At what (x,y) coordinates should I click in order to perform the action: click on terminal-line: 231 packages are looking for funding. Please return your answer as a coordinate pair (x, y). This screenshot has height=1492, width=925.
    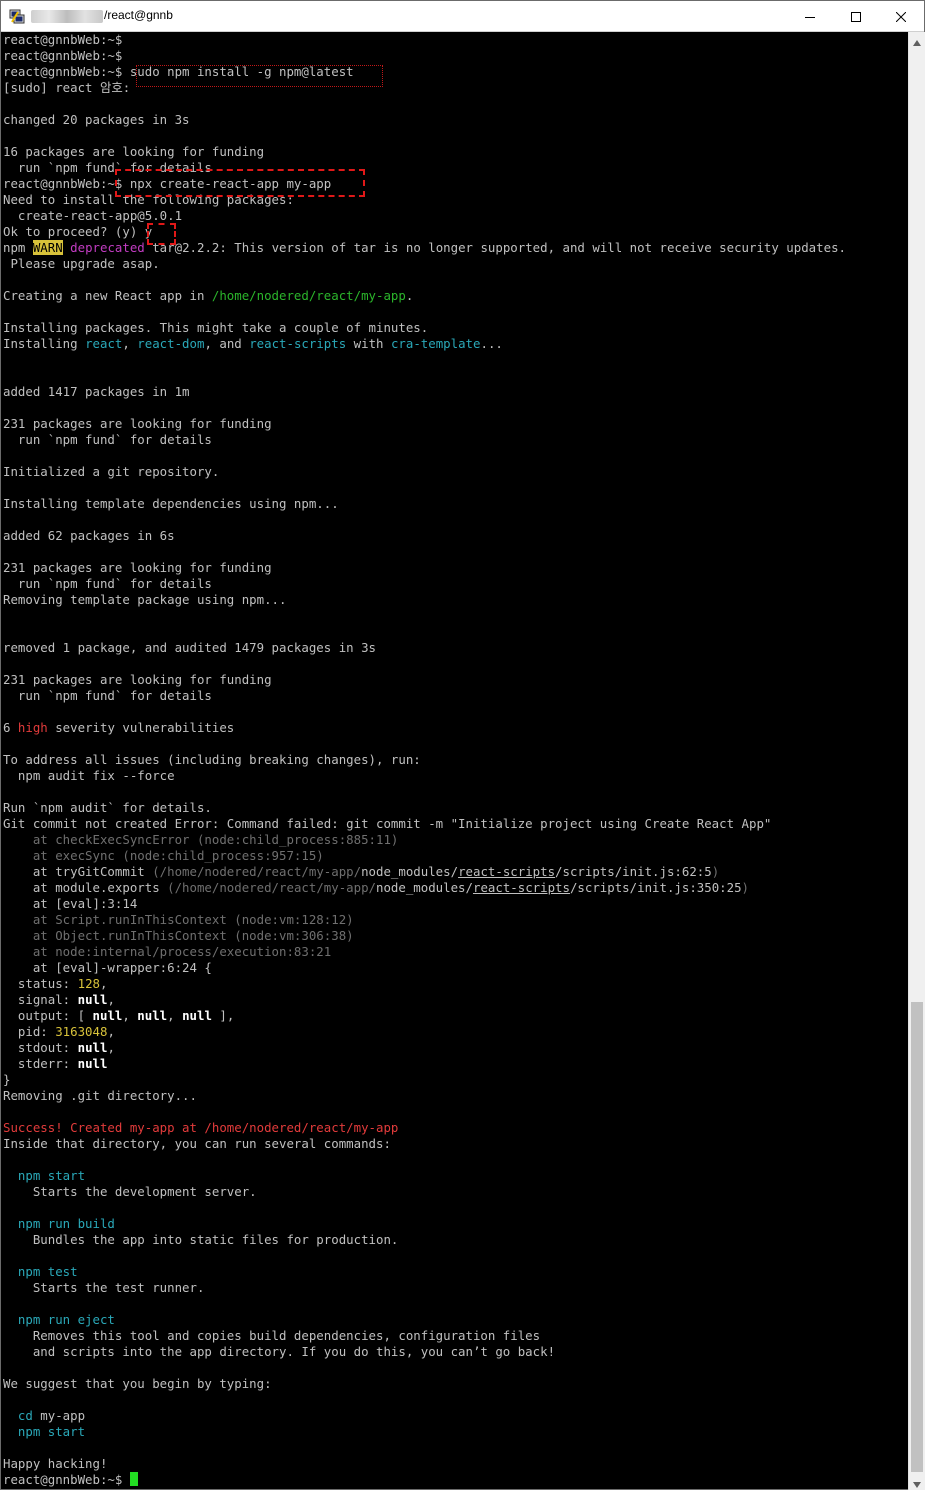
    Looking at the image, I should click on (455, 680).